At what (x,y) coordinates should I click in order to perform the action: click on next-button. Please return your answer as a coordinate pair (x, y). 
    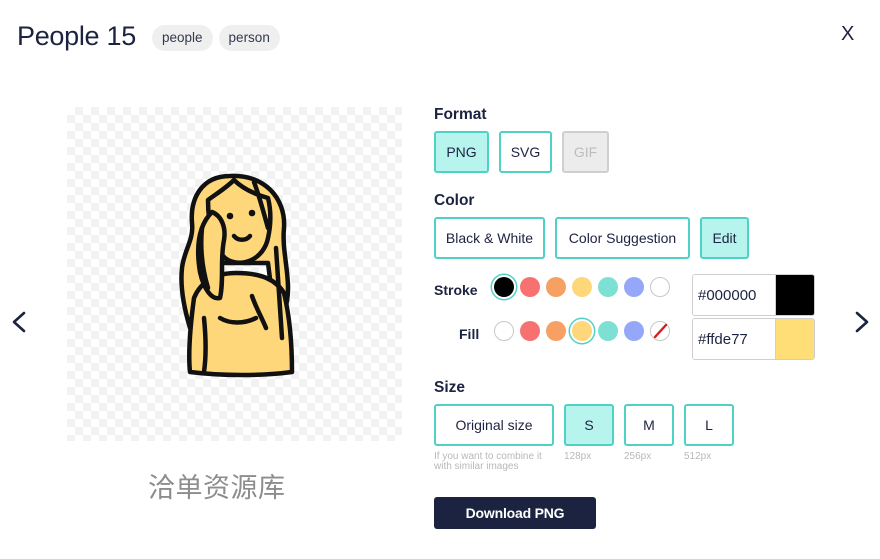
    Looking at the image, I should click on (862, 322).